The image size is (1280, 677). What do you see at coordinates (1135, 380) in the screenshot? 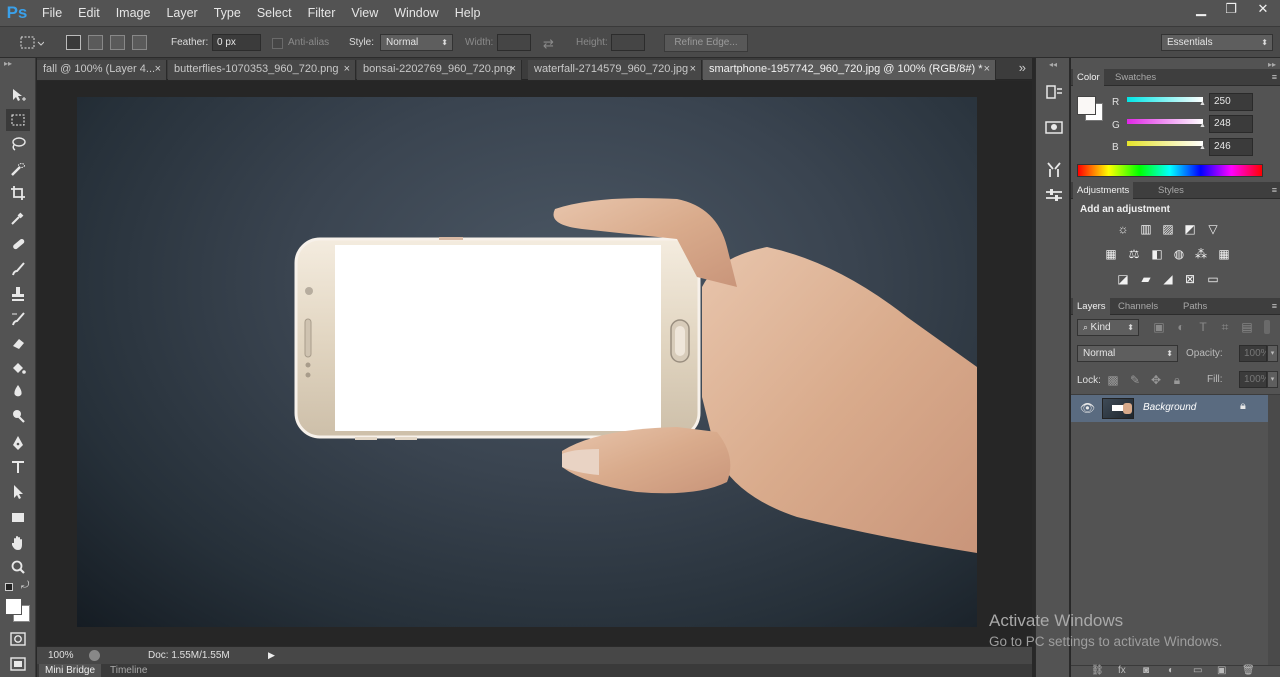
I see `lock-image-icon: ✎` at bounding box center [1135, 380].